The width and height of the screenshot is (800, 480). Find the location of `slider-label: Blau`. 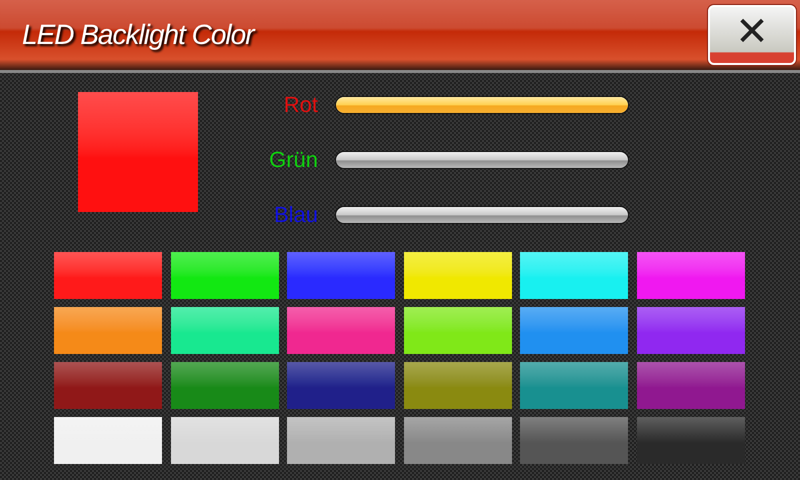

slider-label: Blau is located at coordinates (295, 215).